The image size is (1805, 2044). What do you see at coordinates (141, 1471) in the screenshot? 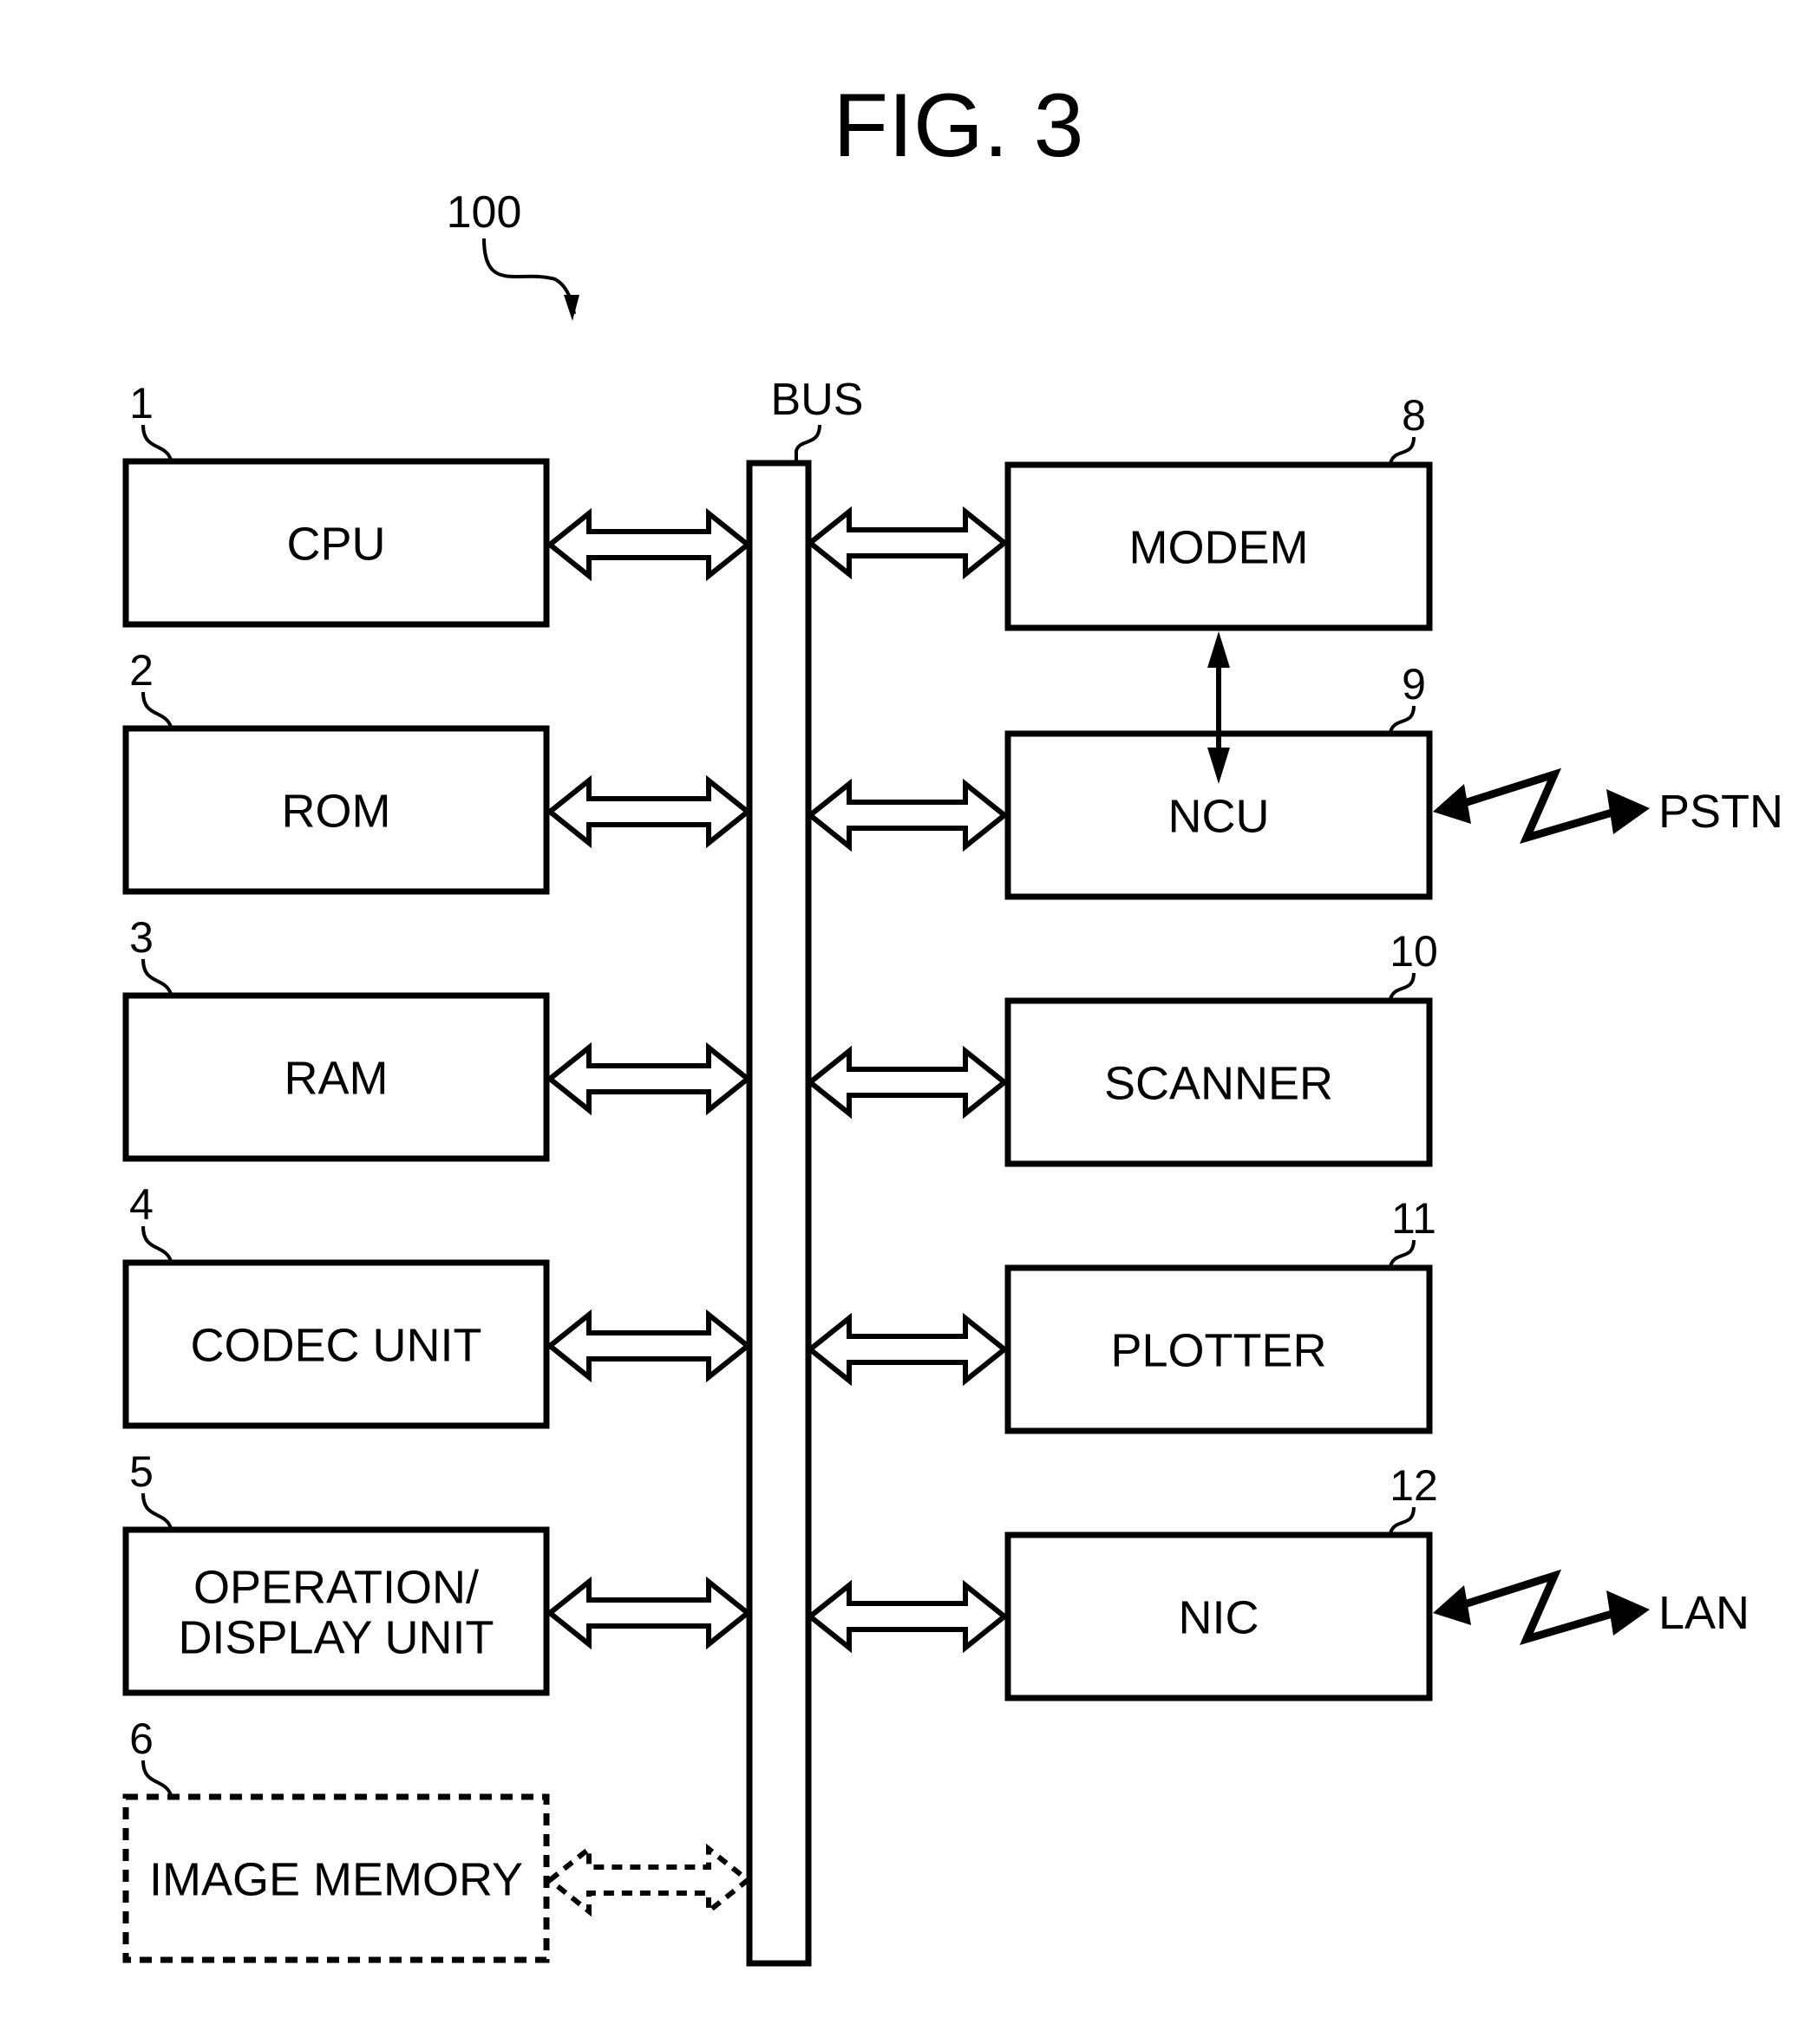
I see `ref-number: 5` at bounding box center [141, 1471].